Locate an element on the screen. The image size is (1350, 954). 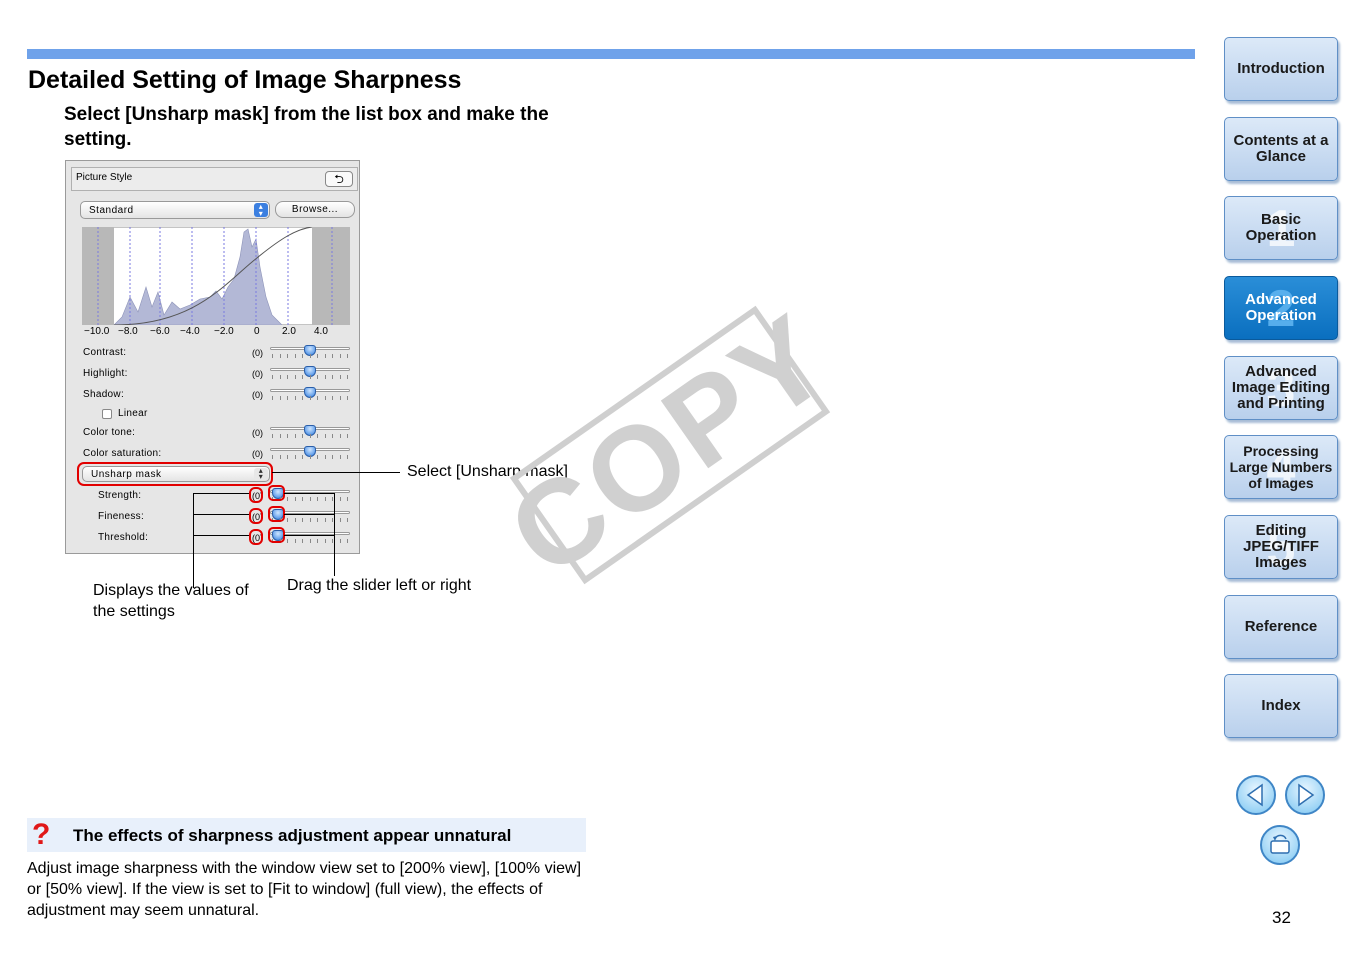
axis-tick: −6.0 is located at coordinates (160, 331).